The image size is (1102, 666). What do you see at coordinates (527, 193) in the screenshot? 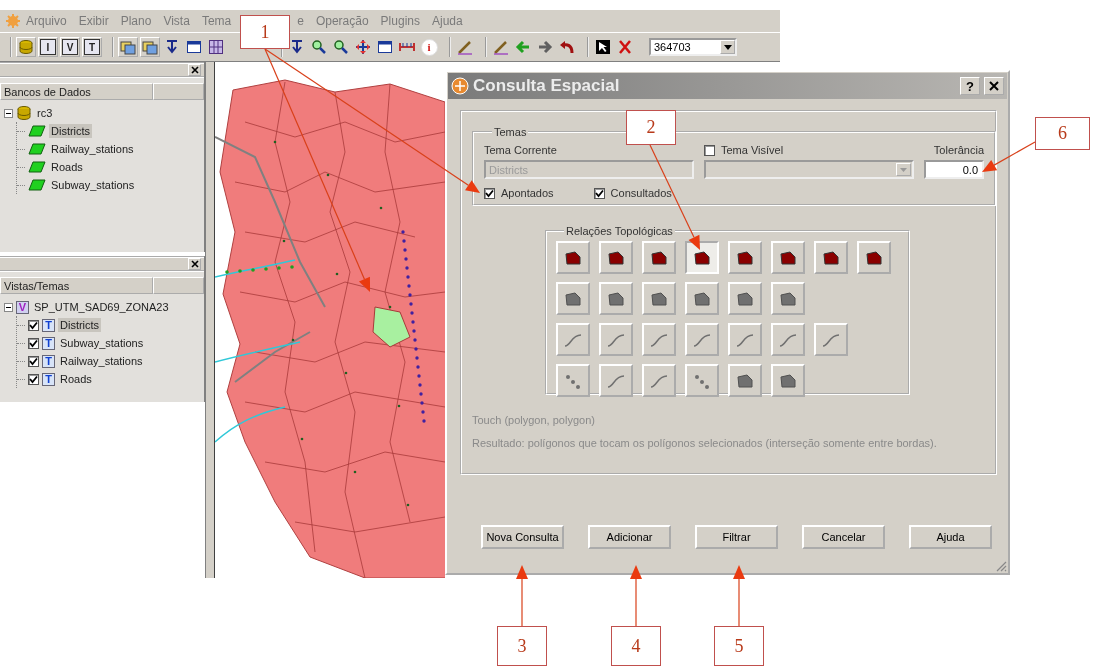
I see `checkbox-label: Apontados` at bounding box center [527, 193].